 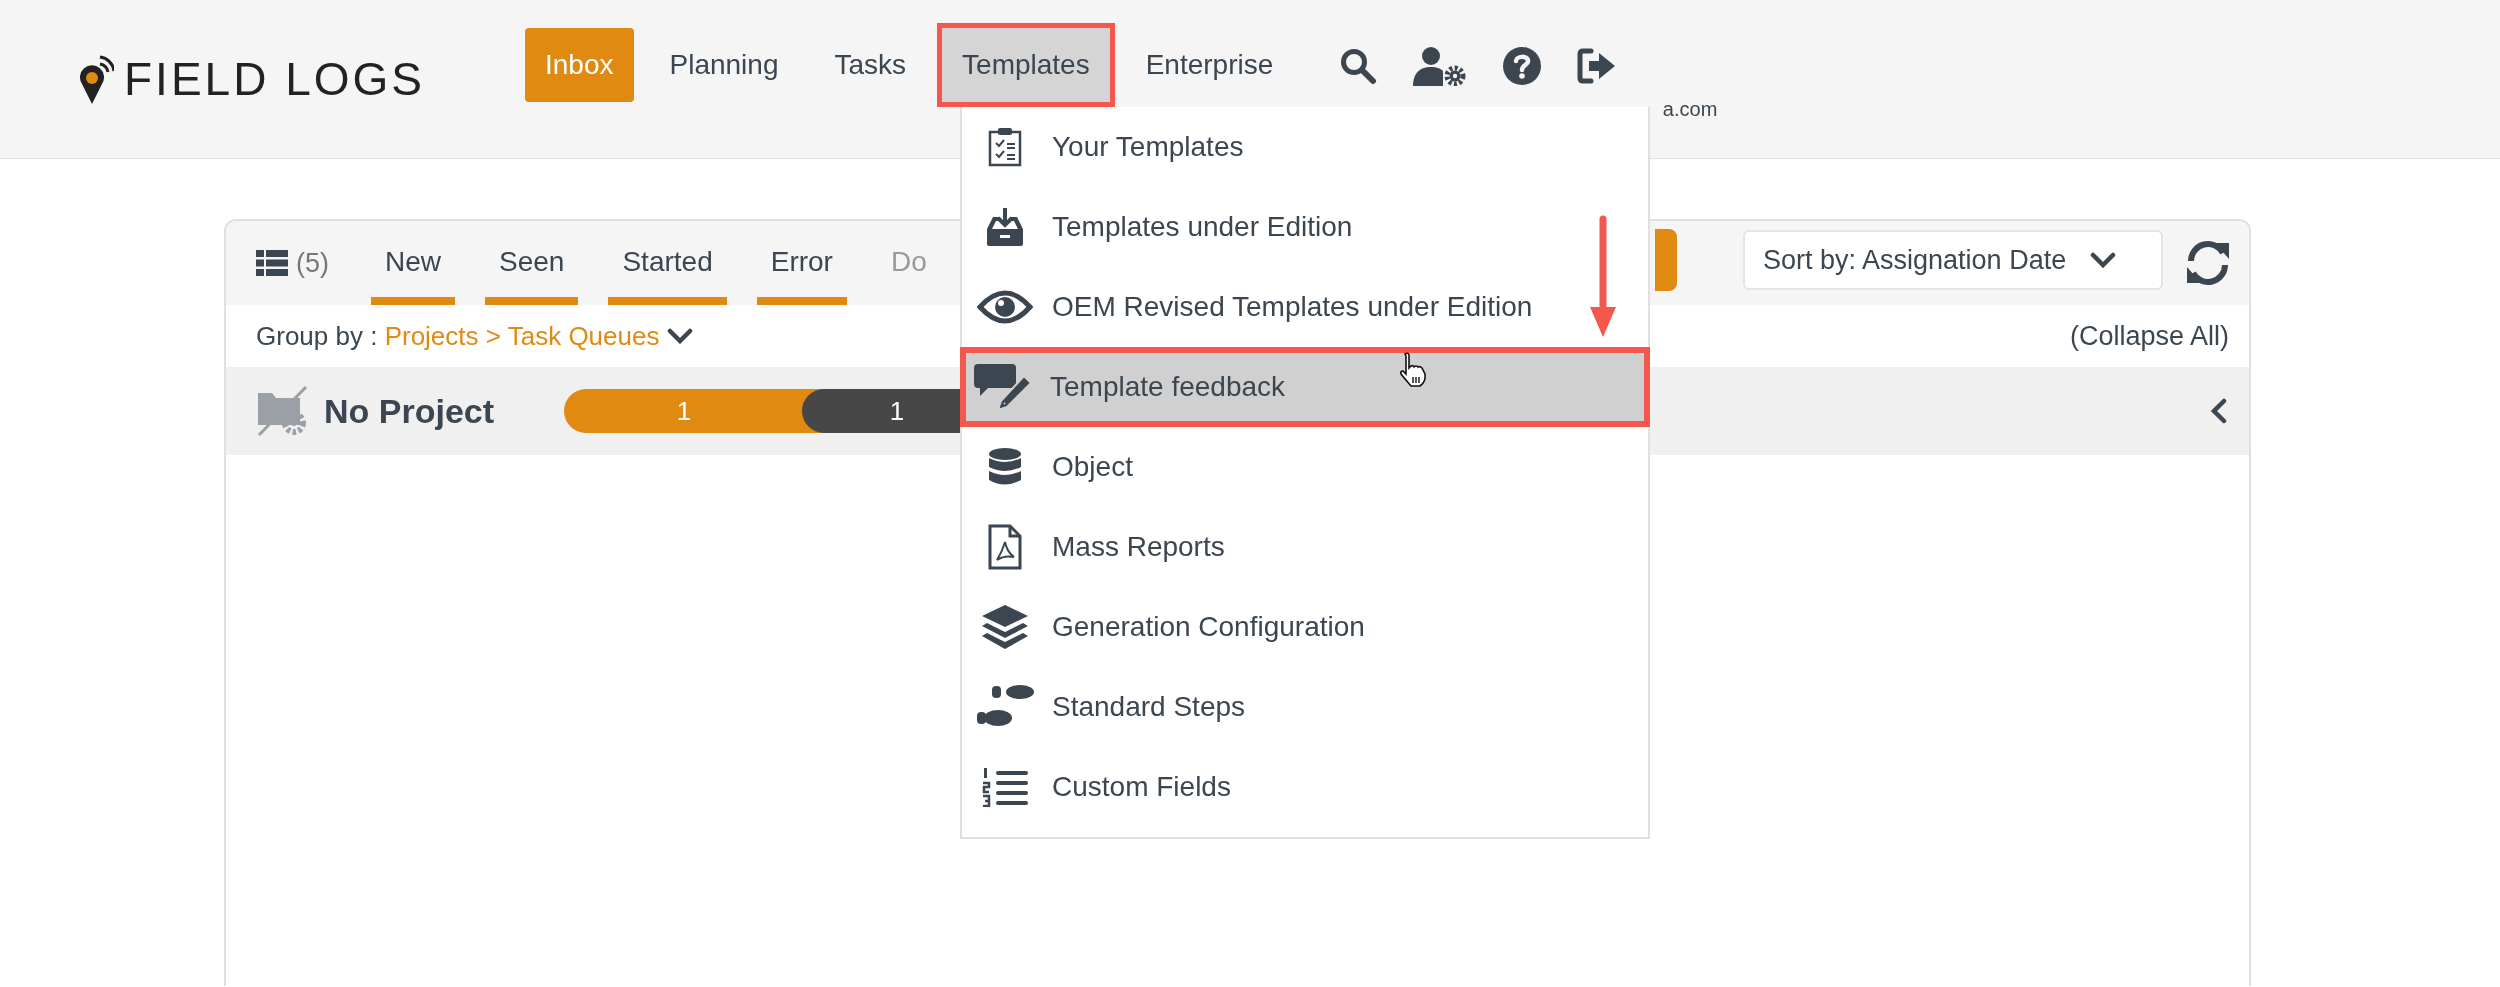 I want to click on project-name: No Project, so click(x=410, y=411).